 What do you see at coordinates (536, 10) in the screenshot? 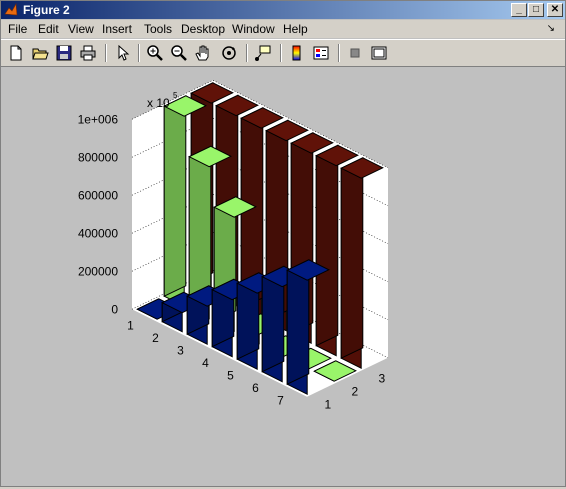
I see `maximize-button: □` at bounding box center [536, 10].